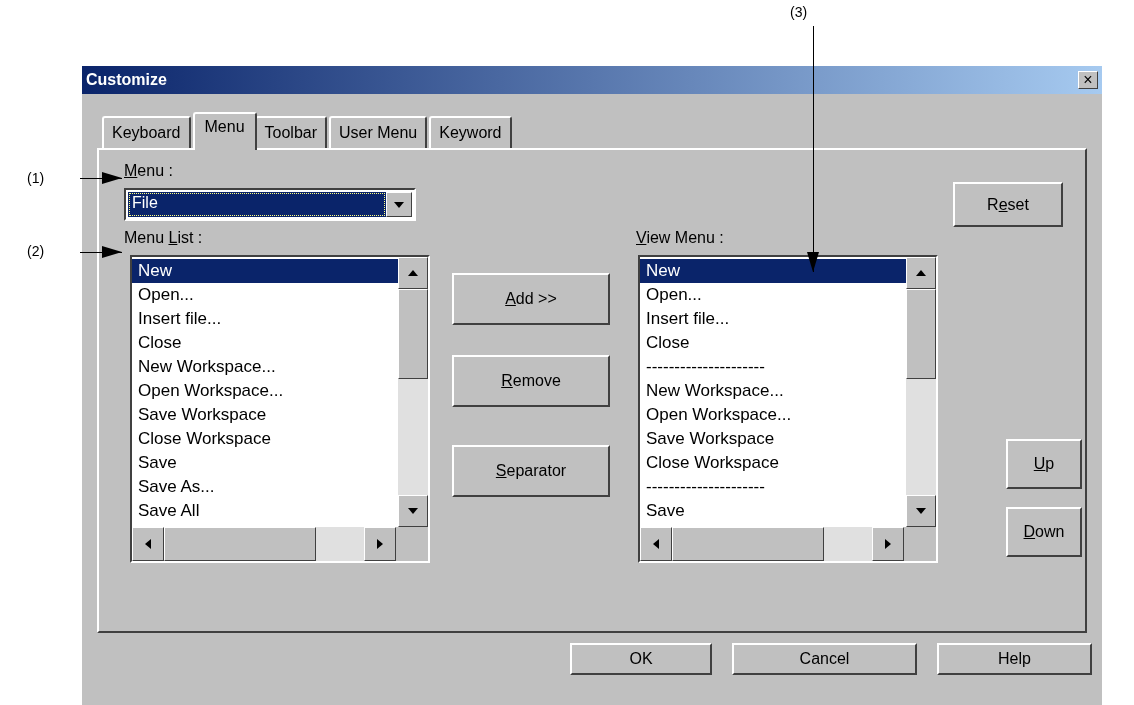 The height and width of the screenshot is (705, 1134). What do you see at coordinates (149, 171) in the screenshot?
I see `field-label: Menu :` at bounding box center [149, 171].